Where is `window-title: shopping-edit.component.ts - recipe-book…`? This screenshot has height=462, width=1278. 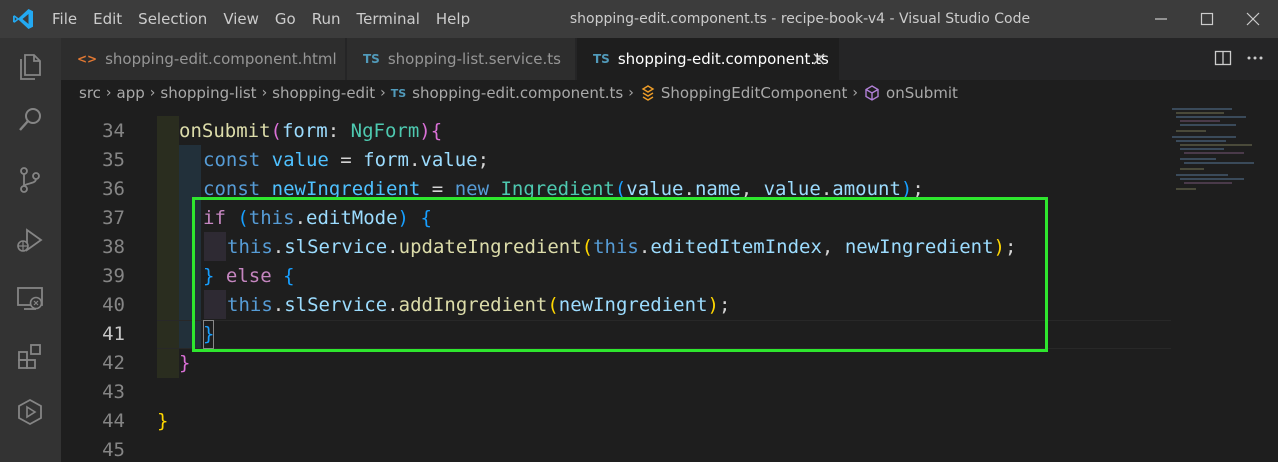
window-title: shopping-edit.component.ts - recipe-book… is located at coordinates (800, 19).